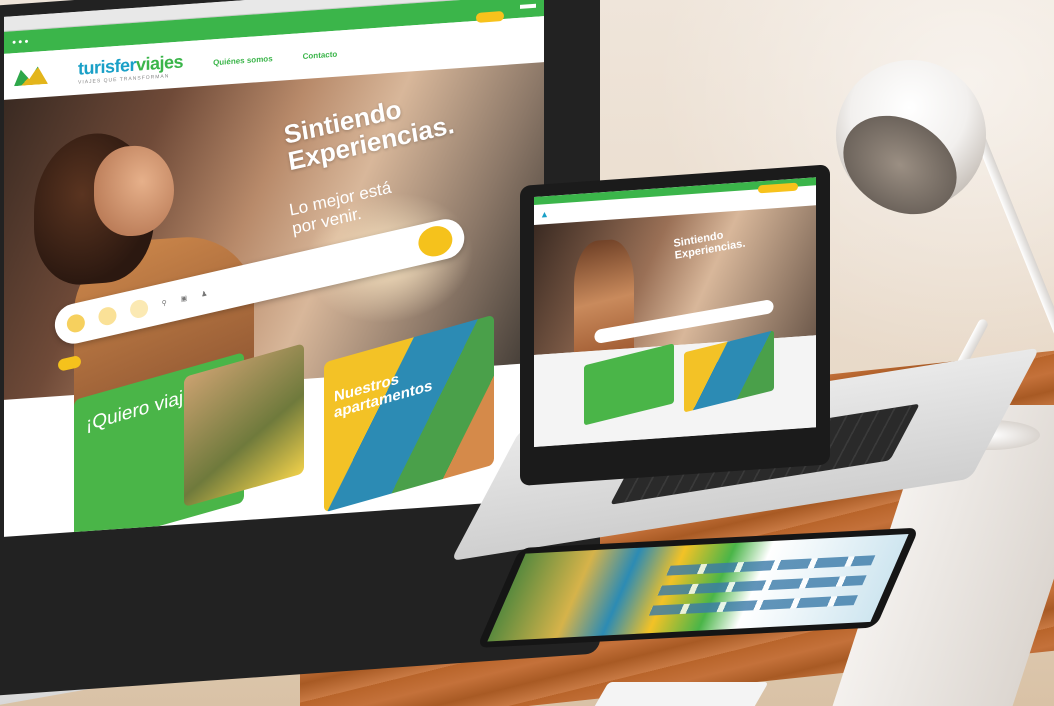  Describe the element at coordinates (184, 299) in the screenshot. I see `calendar-icon: ▣` at that location.